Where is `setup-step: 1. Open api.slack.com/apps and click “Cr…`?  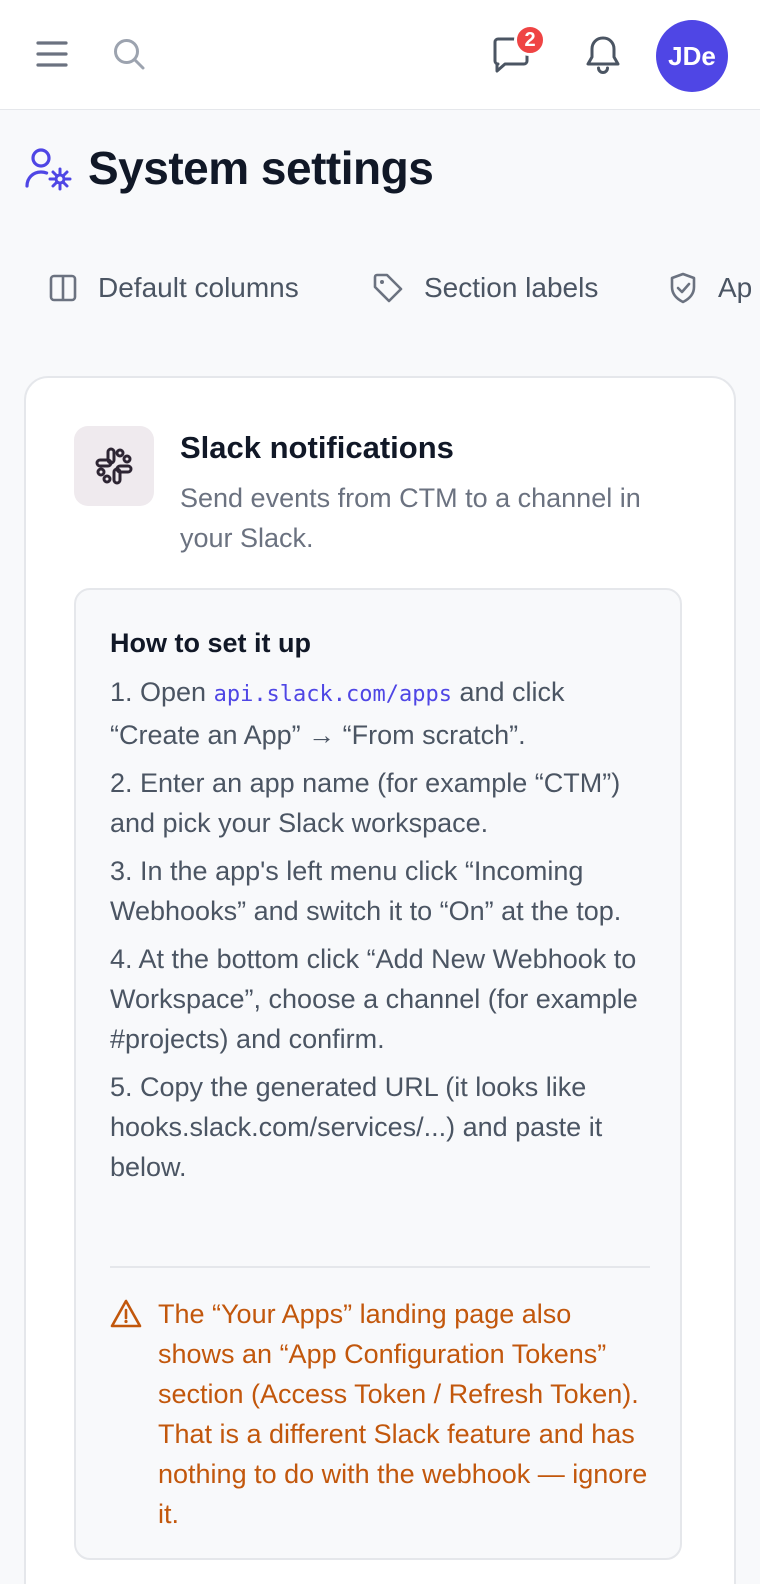 setup-step: 1. Open api.slack.com/apps and click “Cr… is located at coordinates (380, 713).